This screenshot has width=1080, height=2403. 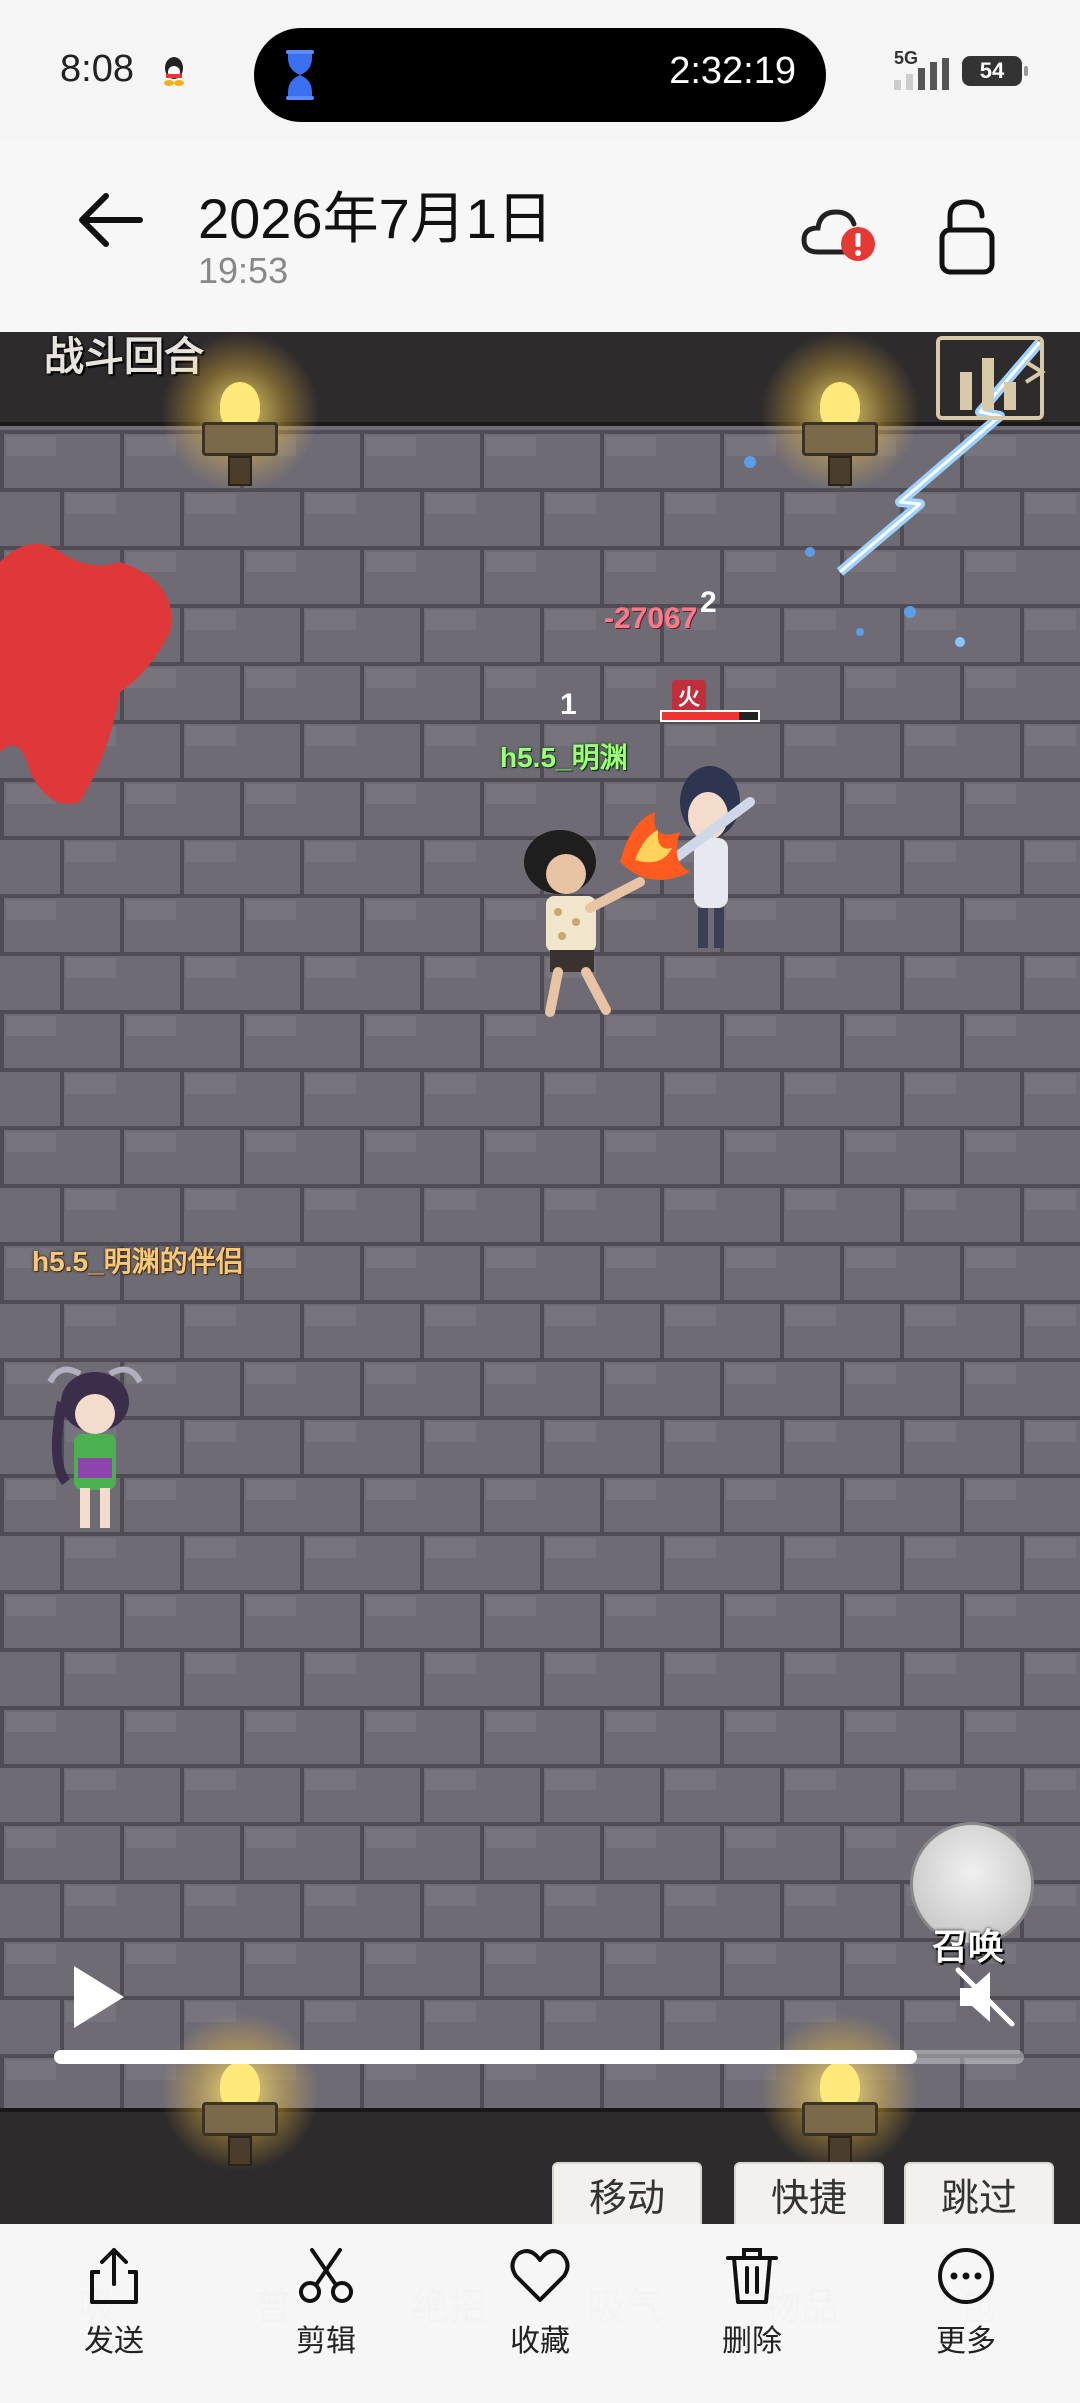 What do you see at coordinates (979, 2193) in the screenshot?
I see `skip-button: 跳过` at bounding box center [979, 2193].